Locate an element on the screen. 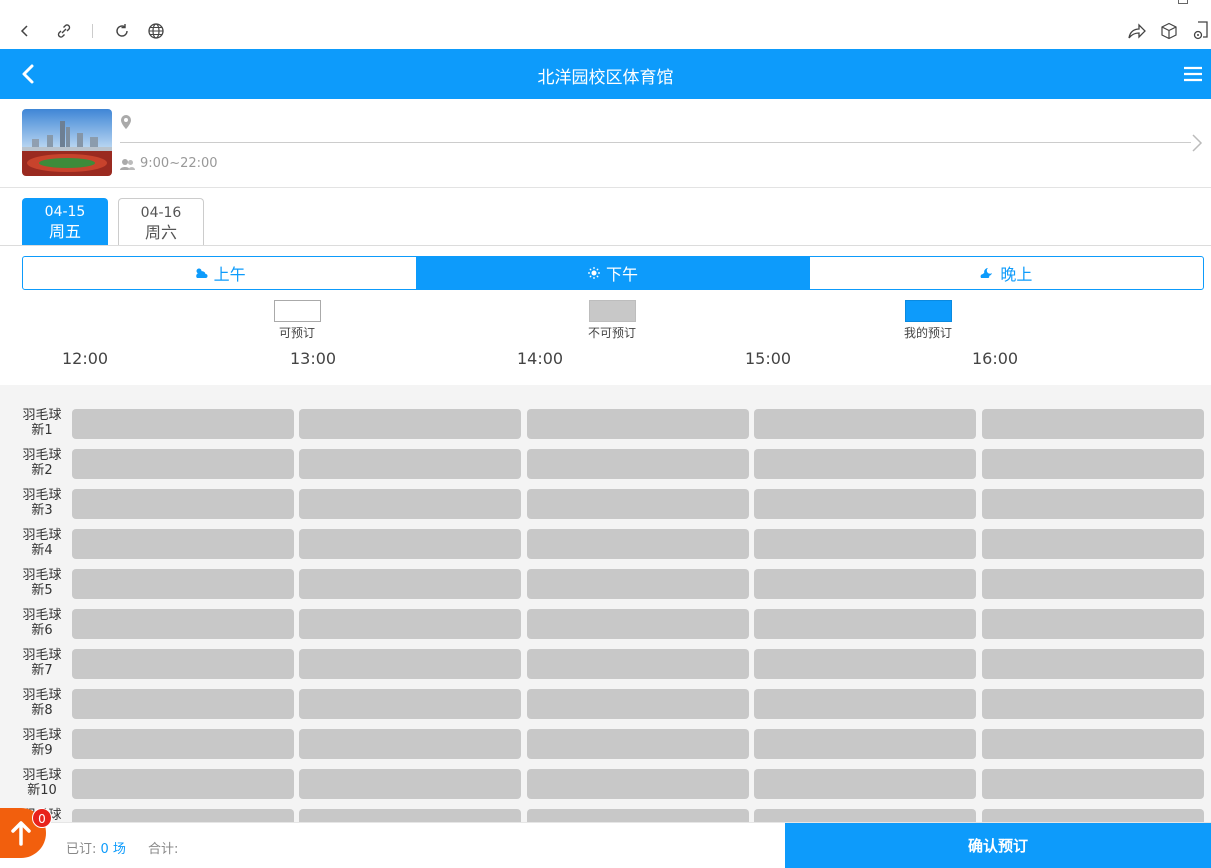  legend-unavailable-label: 不可预订 is located at coordinates (611, 333).